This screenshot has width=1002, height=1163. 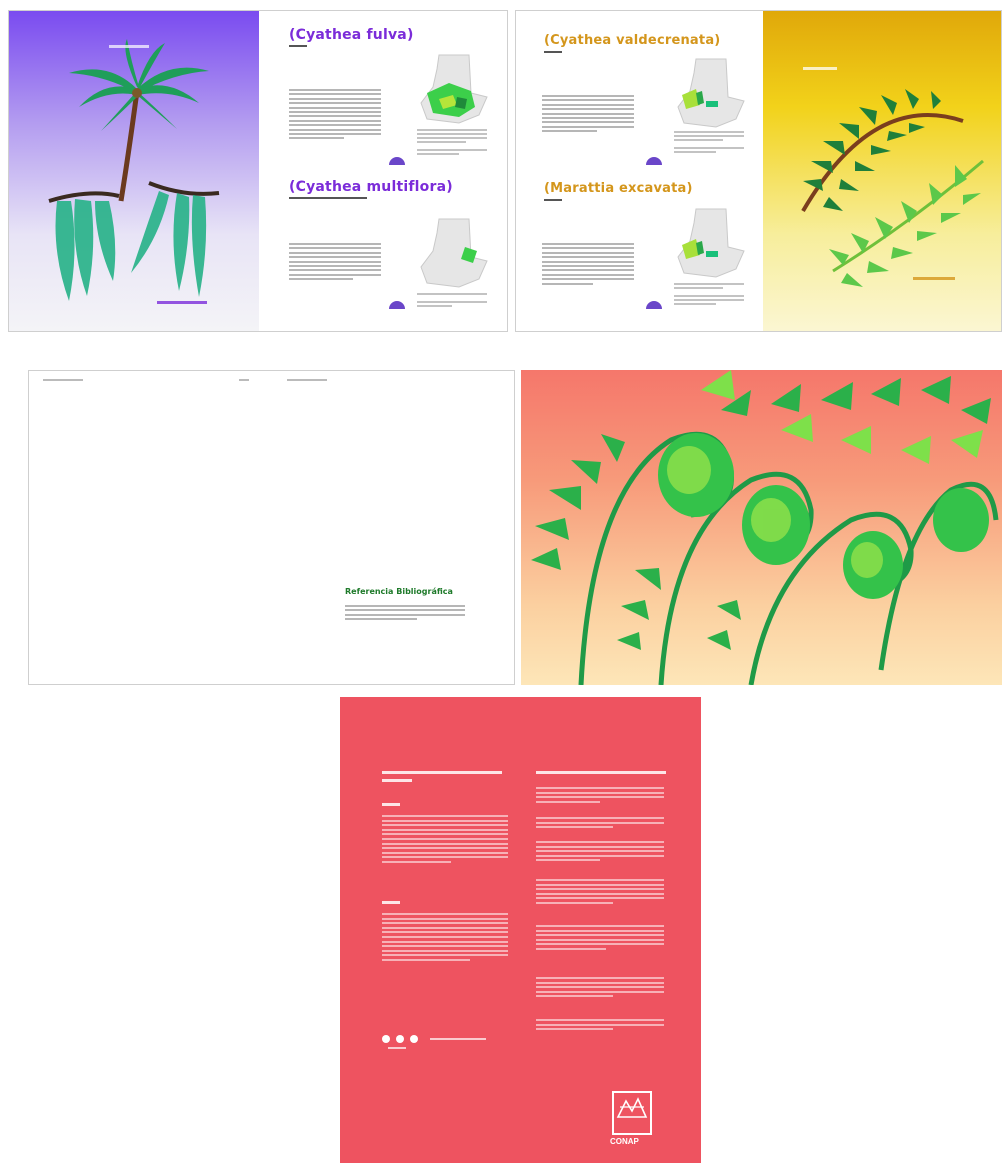 What do you see at coordinates (351, 35) in the screenshot?
I see `species-title-cyathea-fulva: (Cyathea fulva)` at bounding box center [351, 35].